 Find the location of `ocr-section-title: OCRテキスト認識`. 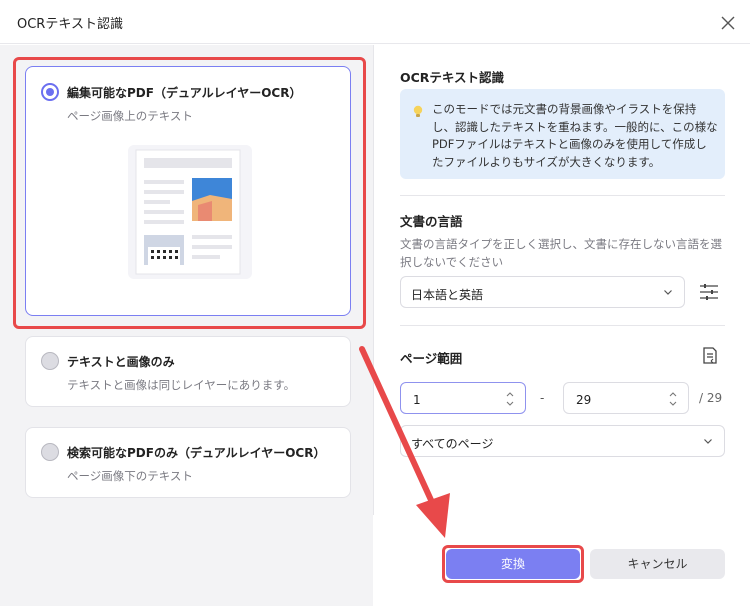

ocr-section-title: OCRテキスト認識 is located at coordinates (452, 77).